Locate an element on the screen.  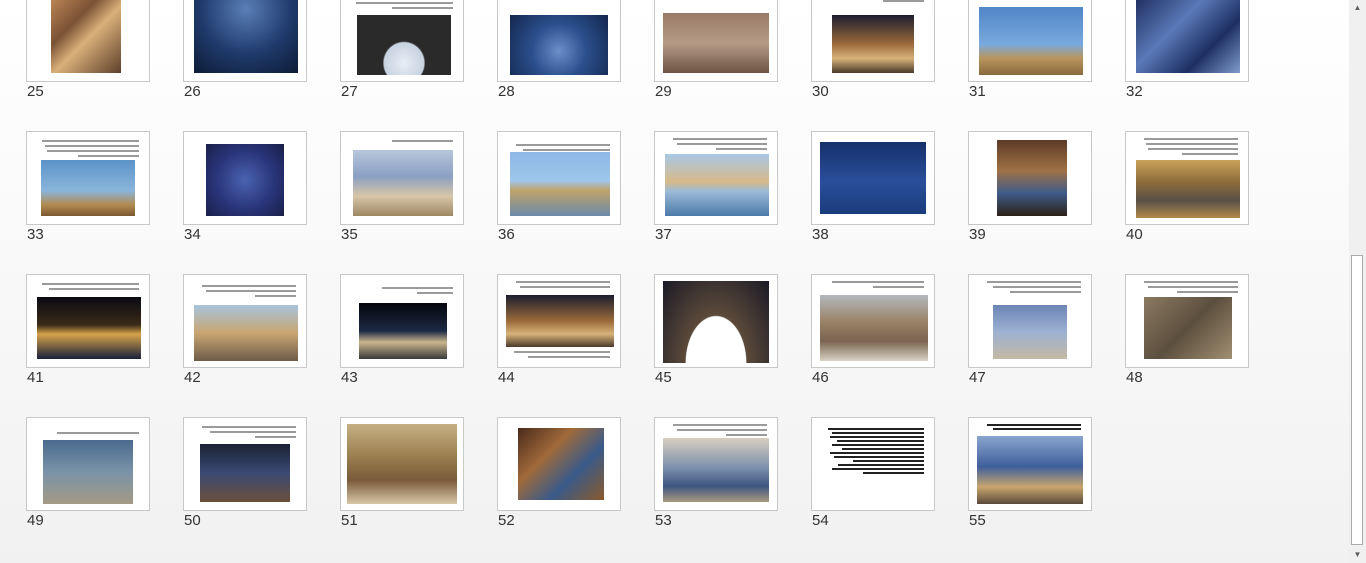
slide-number: 43 is located at coordinates (349, 377).